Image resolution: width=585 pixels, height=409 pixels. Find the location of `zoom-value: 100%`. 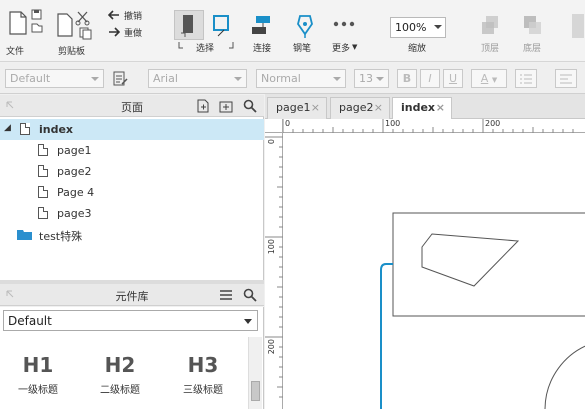

zoom-value: 100% is located at coordinates (411, 27).